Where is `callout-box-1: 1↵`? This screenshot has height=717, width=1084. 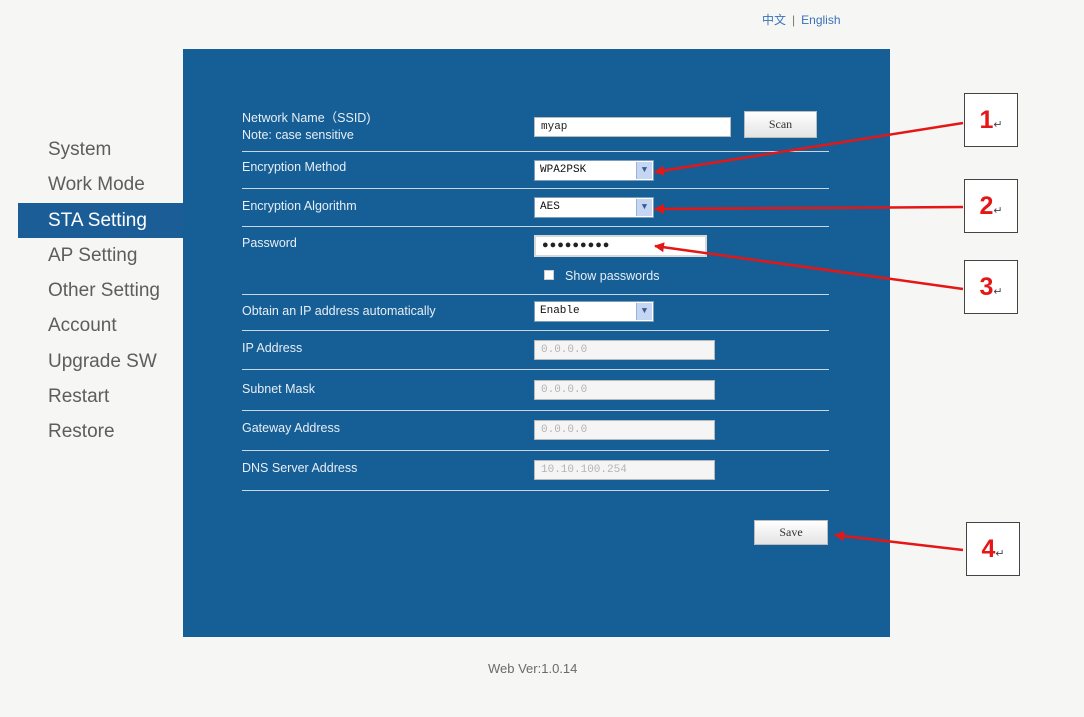 callout-box-1: 1↵ is located at coordinates (991, 120).